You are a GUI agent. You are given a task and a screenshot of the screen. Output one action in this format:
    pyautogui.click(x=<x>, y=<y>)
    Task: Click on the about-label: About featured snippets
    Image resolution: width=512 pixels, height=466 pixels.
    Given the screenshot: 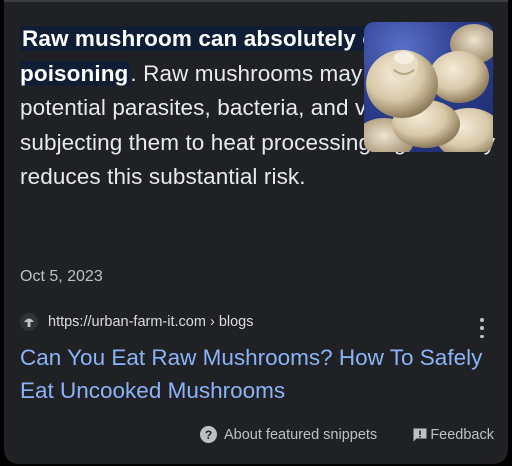 What is the action you would take?
    pyautogui.click(x=301, y=434)
    